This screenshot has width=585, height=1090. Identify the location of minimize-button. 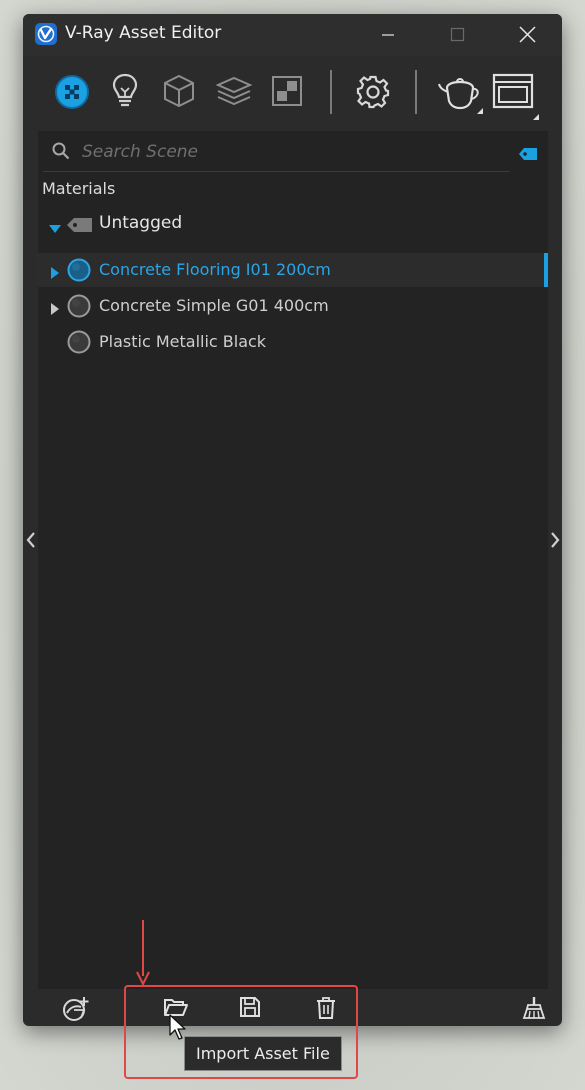
(388, 35).